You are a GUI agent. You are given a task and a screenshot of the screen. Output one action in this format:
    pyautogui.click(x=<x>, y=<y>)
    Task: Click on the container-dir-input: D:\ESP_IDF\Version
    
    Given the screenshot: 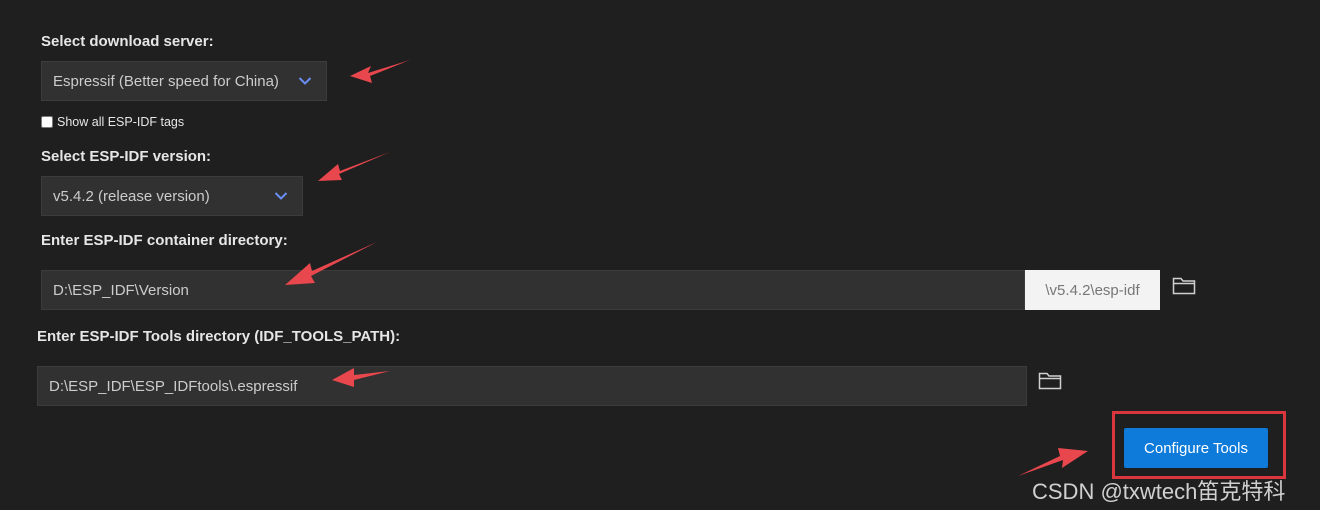 What is the action you would take?
    pyautogui.click(x=533, y=290)
    